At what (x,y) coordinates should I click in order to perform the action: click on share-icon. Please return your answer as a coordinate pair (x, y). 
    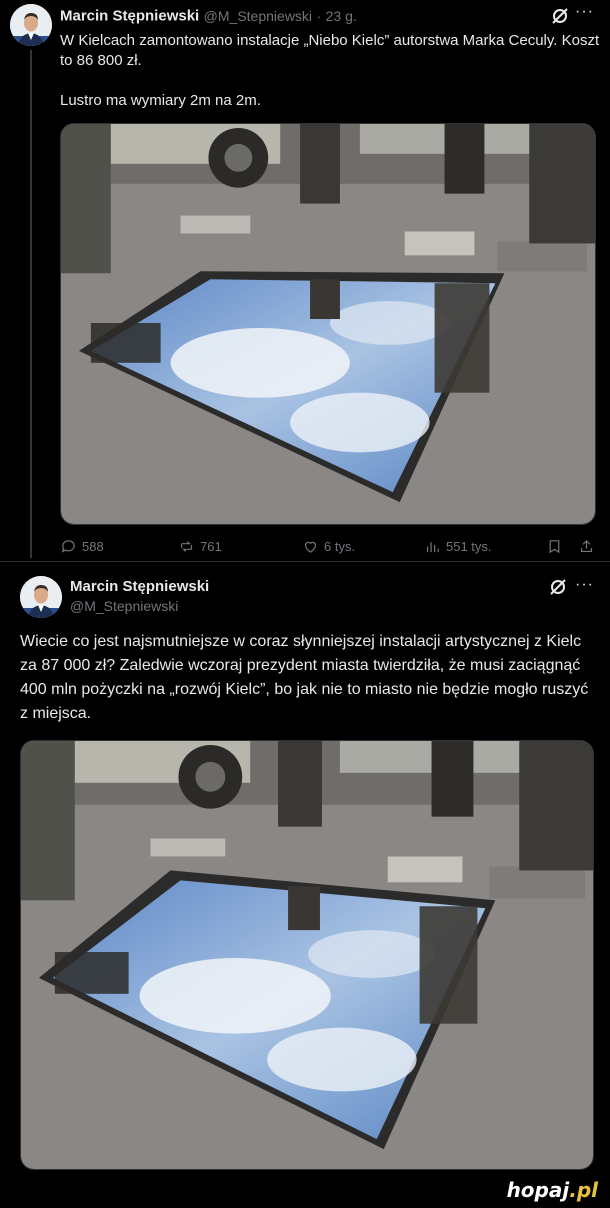
    Looking at the image, I should click on (586, 546).